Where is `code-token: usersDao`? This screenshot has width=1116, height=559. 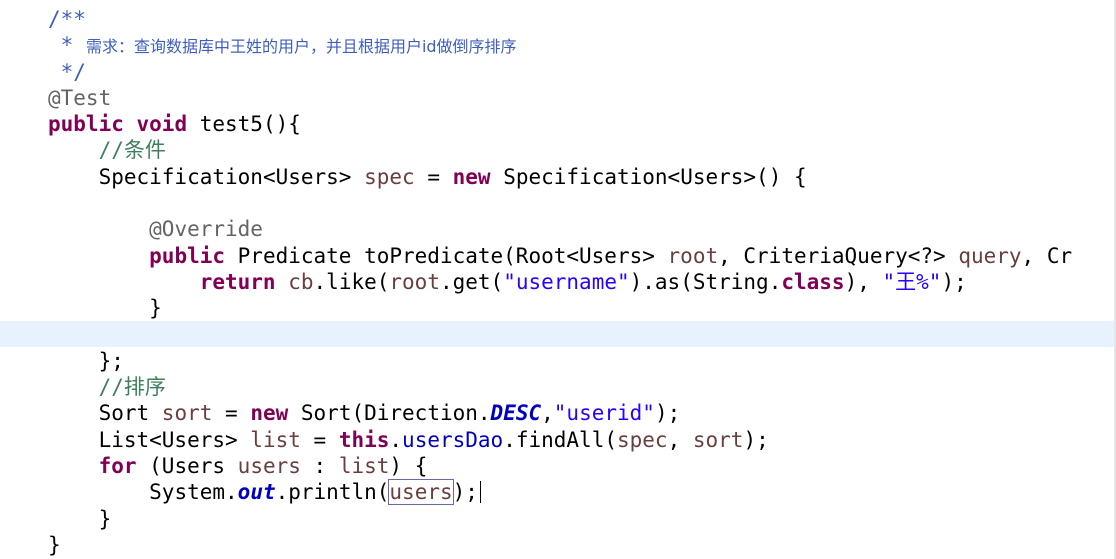 code-token: usersDao is located at coordinates (453, 439).